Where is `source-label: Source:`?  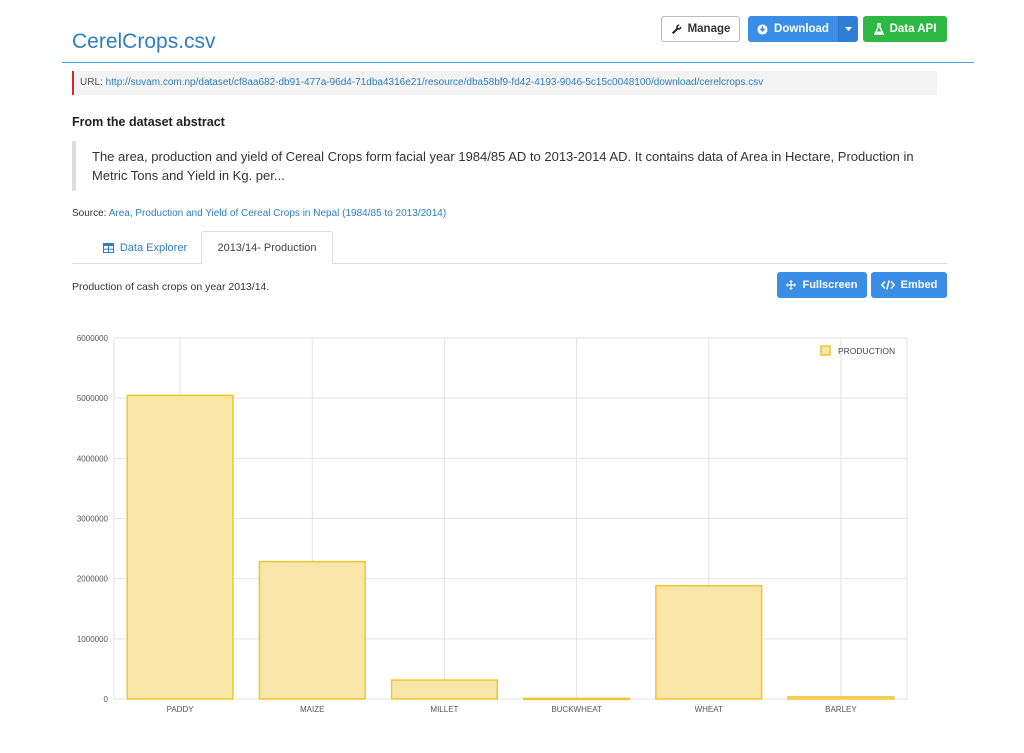 source-label: Source: is located at coordinates (89, 213).